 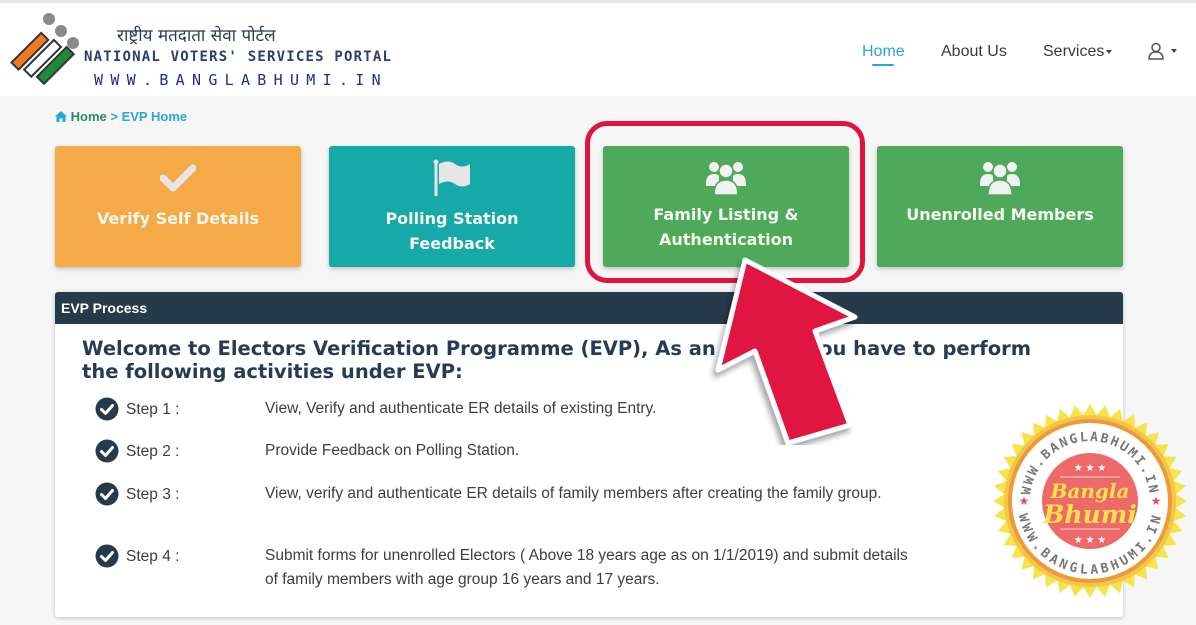 I want to click on step-label: Step 1 :, so click(x=153, y=409).